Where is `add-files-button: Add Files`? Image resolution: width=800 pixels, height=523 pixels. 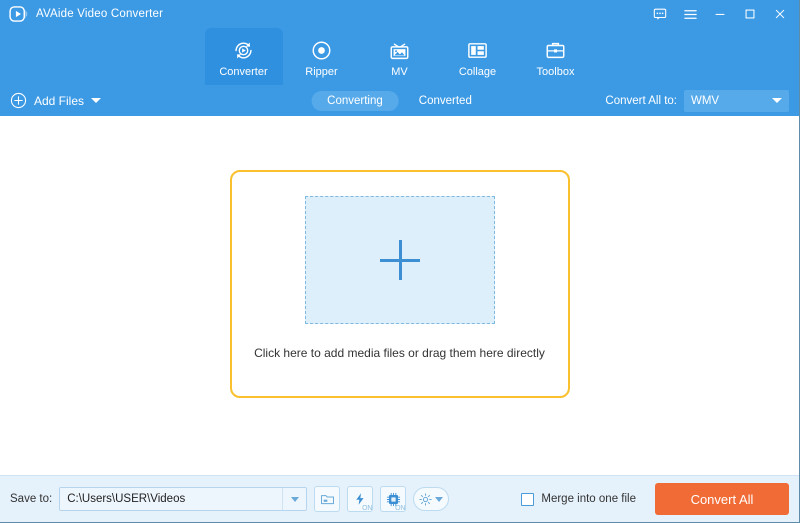 add-files-button: Add Files is located at coordinates (56, 100).